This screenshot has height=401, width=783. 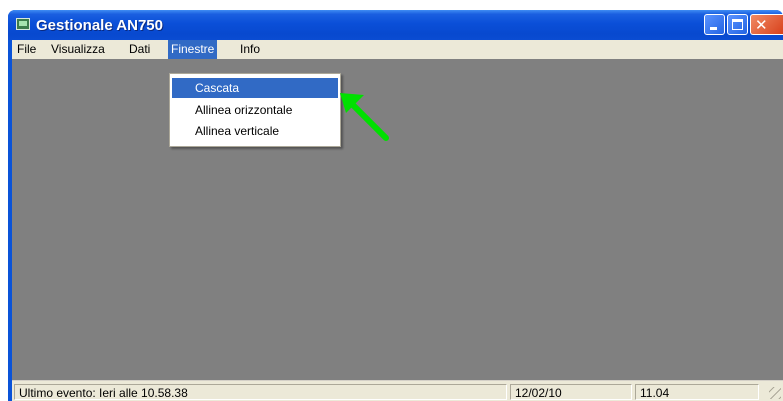 What do you see at coordinates (250, 49) in the screenshot?
I see `menu-info: Info` at bounding box center [250, 49].